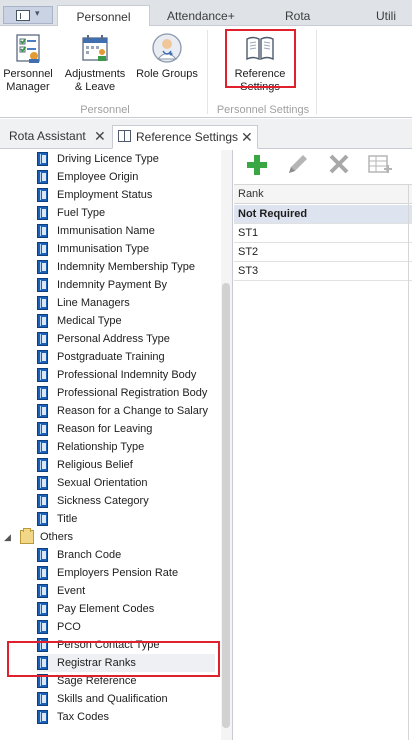 The width and height of the screenshot is (412, 740). I want to click on tree-item: PCO, so click(127, 627).